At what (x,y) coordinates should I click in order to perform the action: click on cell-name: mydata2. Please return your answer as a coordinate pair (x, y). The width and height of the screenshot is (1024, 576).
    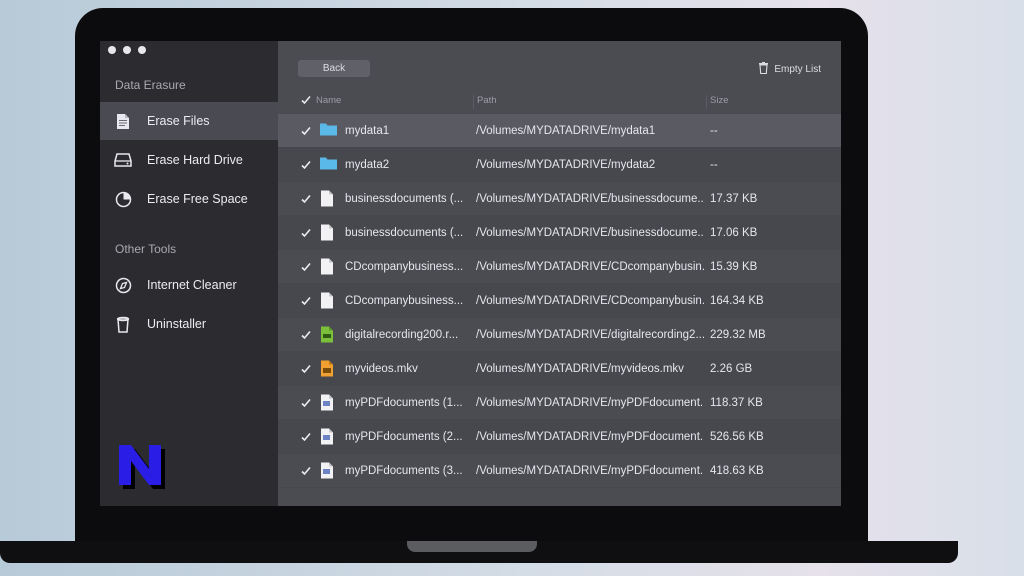
    Looking at the image, I should click on (367, 164).